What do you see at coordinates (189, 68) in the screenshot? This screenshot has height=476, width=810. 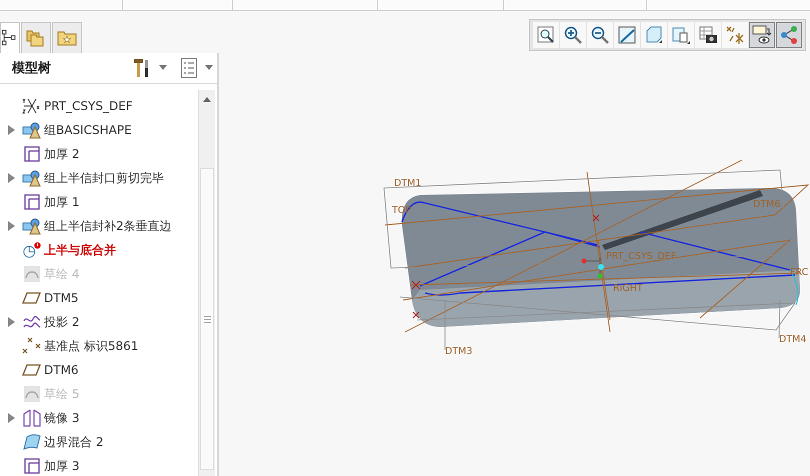 I see `list-icon` at bounding box center [189, 68].